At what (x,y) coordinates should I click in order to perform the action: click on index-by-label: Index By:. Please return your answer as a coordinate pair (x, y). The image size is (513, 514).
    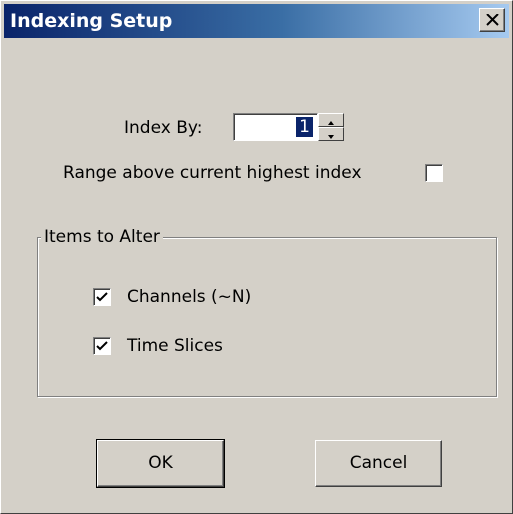
    Looking at the image, I should click on (163, 128).